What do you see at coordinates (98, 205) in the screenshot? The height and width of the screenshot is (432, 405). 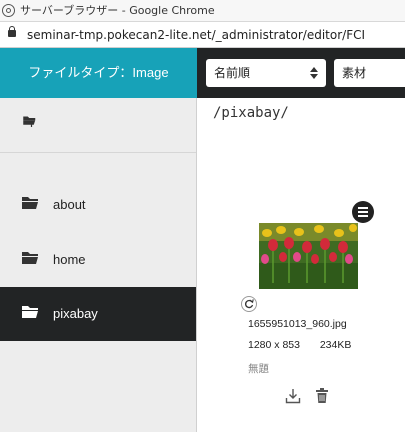 I see `sidebar-item-about: about` at bounding box center [98, 205].